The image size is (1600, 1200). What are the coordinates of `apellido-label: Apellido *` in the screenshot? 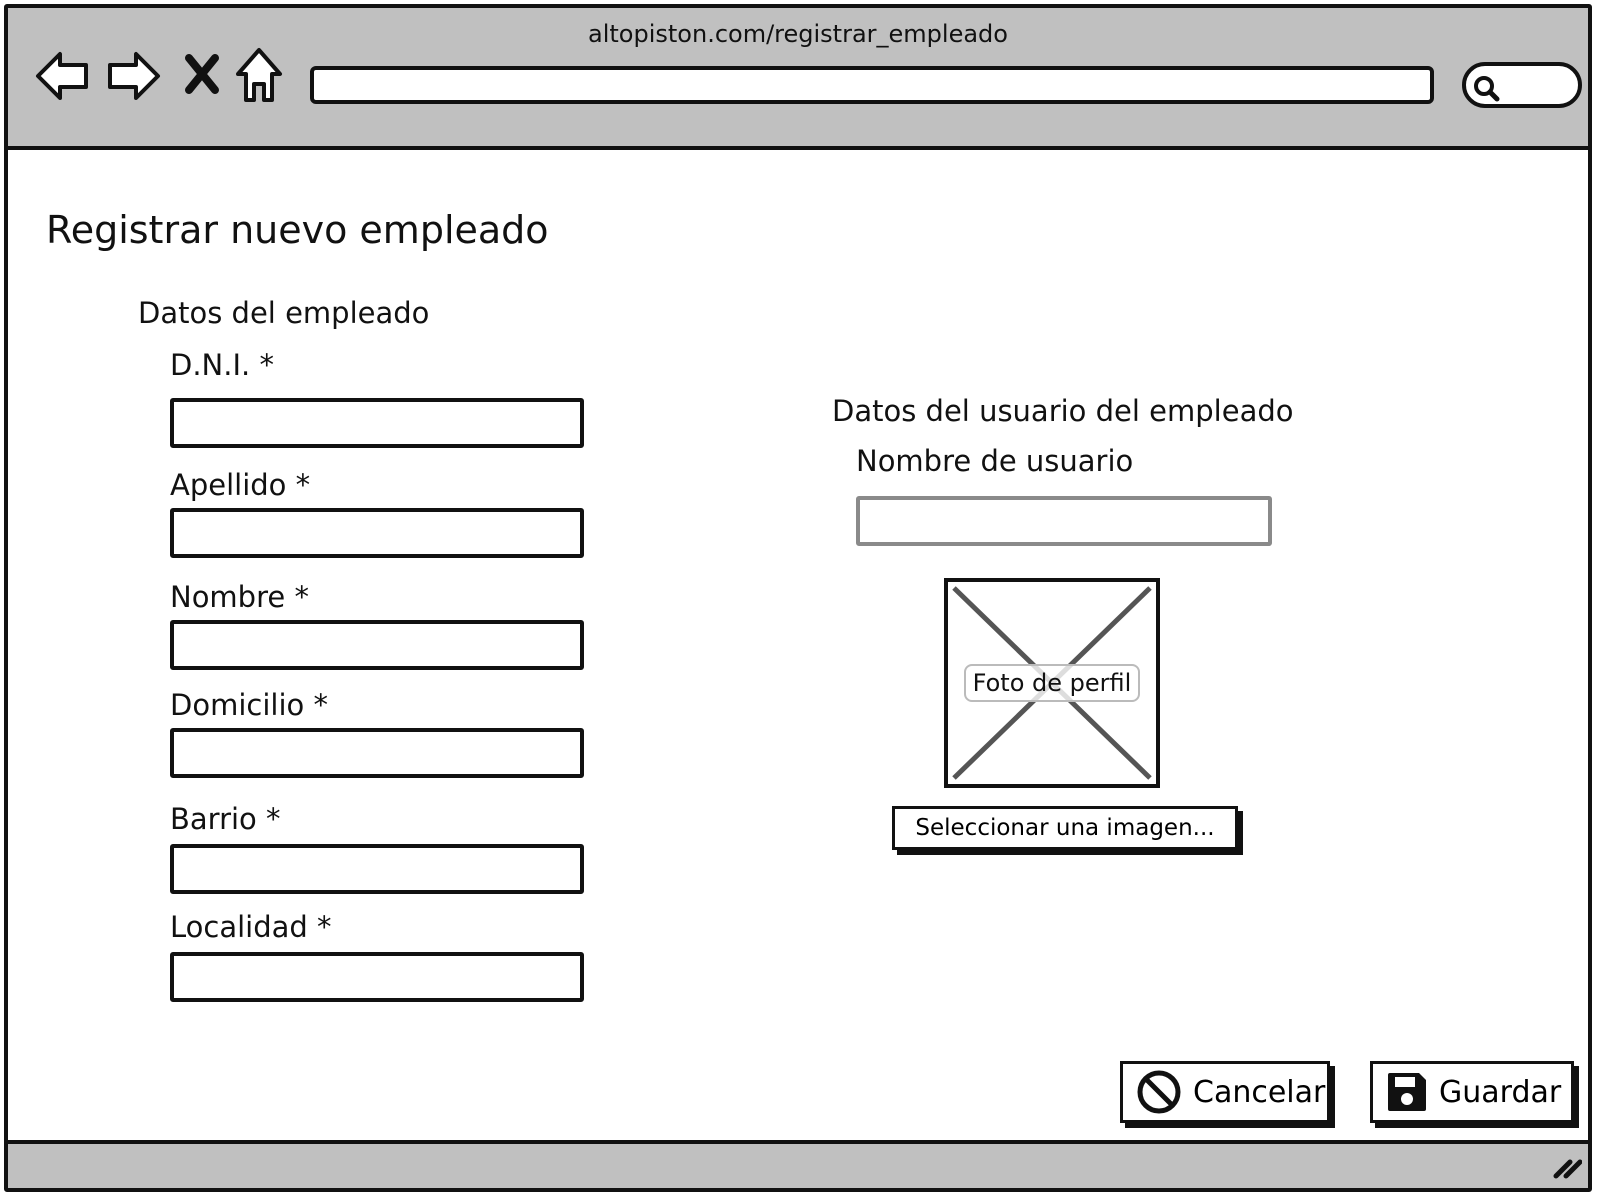 It's located at (240, 485).